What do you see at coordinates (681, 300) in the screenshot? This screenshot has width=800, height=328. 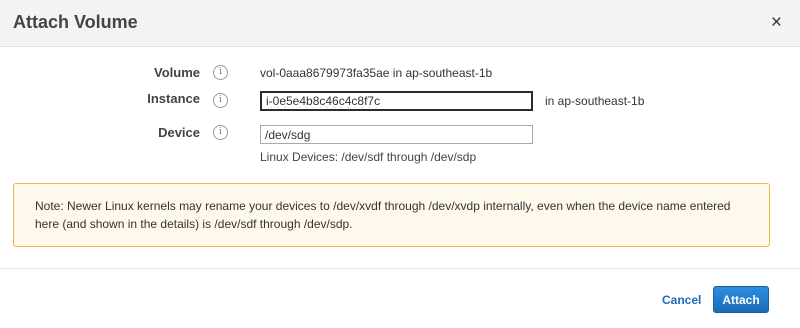 I see `cancel-button: Cancel` at bounding box center [681, 300].